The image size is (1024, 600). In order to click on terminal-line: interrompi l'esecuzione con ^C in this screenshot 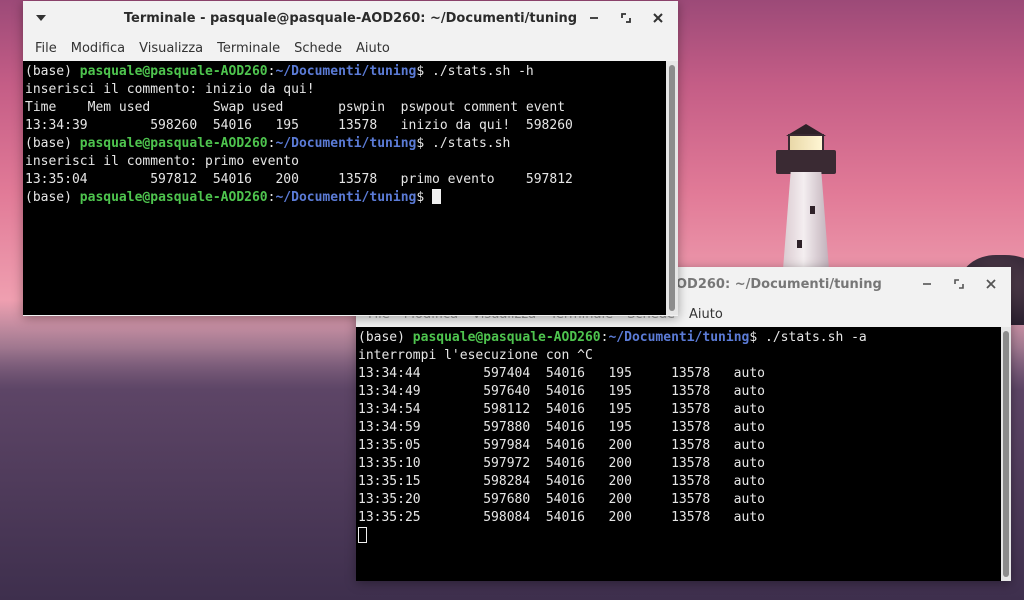, I will do `click(679, 356)`.